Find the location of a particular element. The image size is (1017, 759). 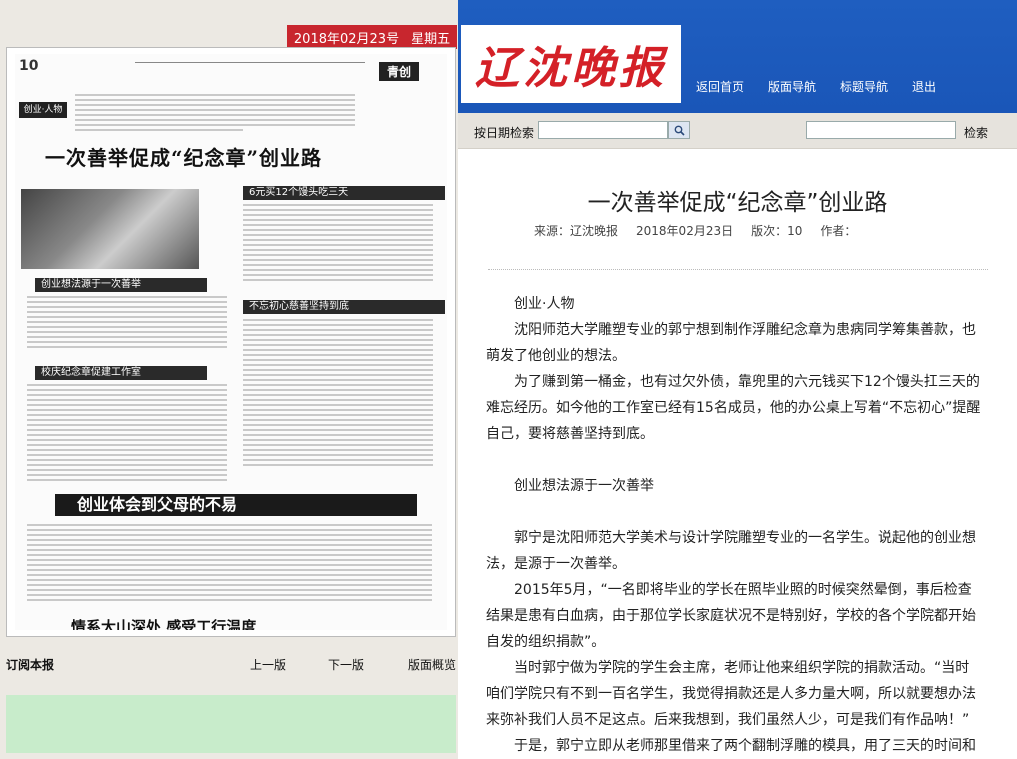

nav-title-navigation: 标题导航 is located at coordinates (864, 86).